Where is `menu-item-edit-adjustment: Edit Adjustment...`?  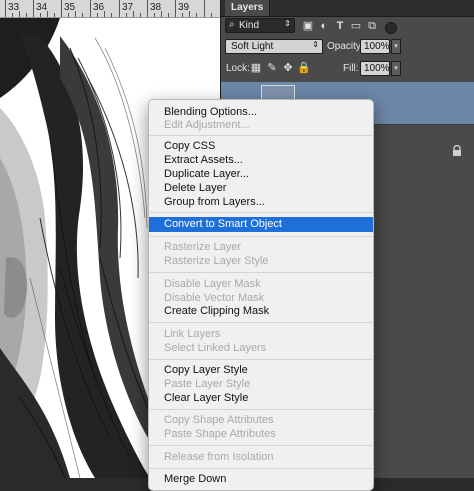 menu-item-edit-adjustment: Edit Adjustment... is located at coordinates (207, 125).